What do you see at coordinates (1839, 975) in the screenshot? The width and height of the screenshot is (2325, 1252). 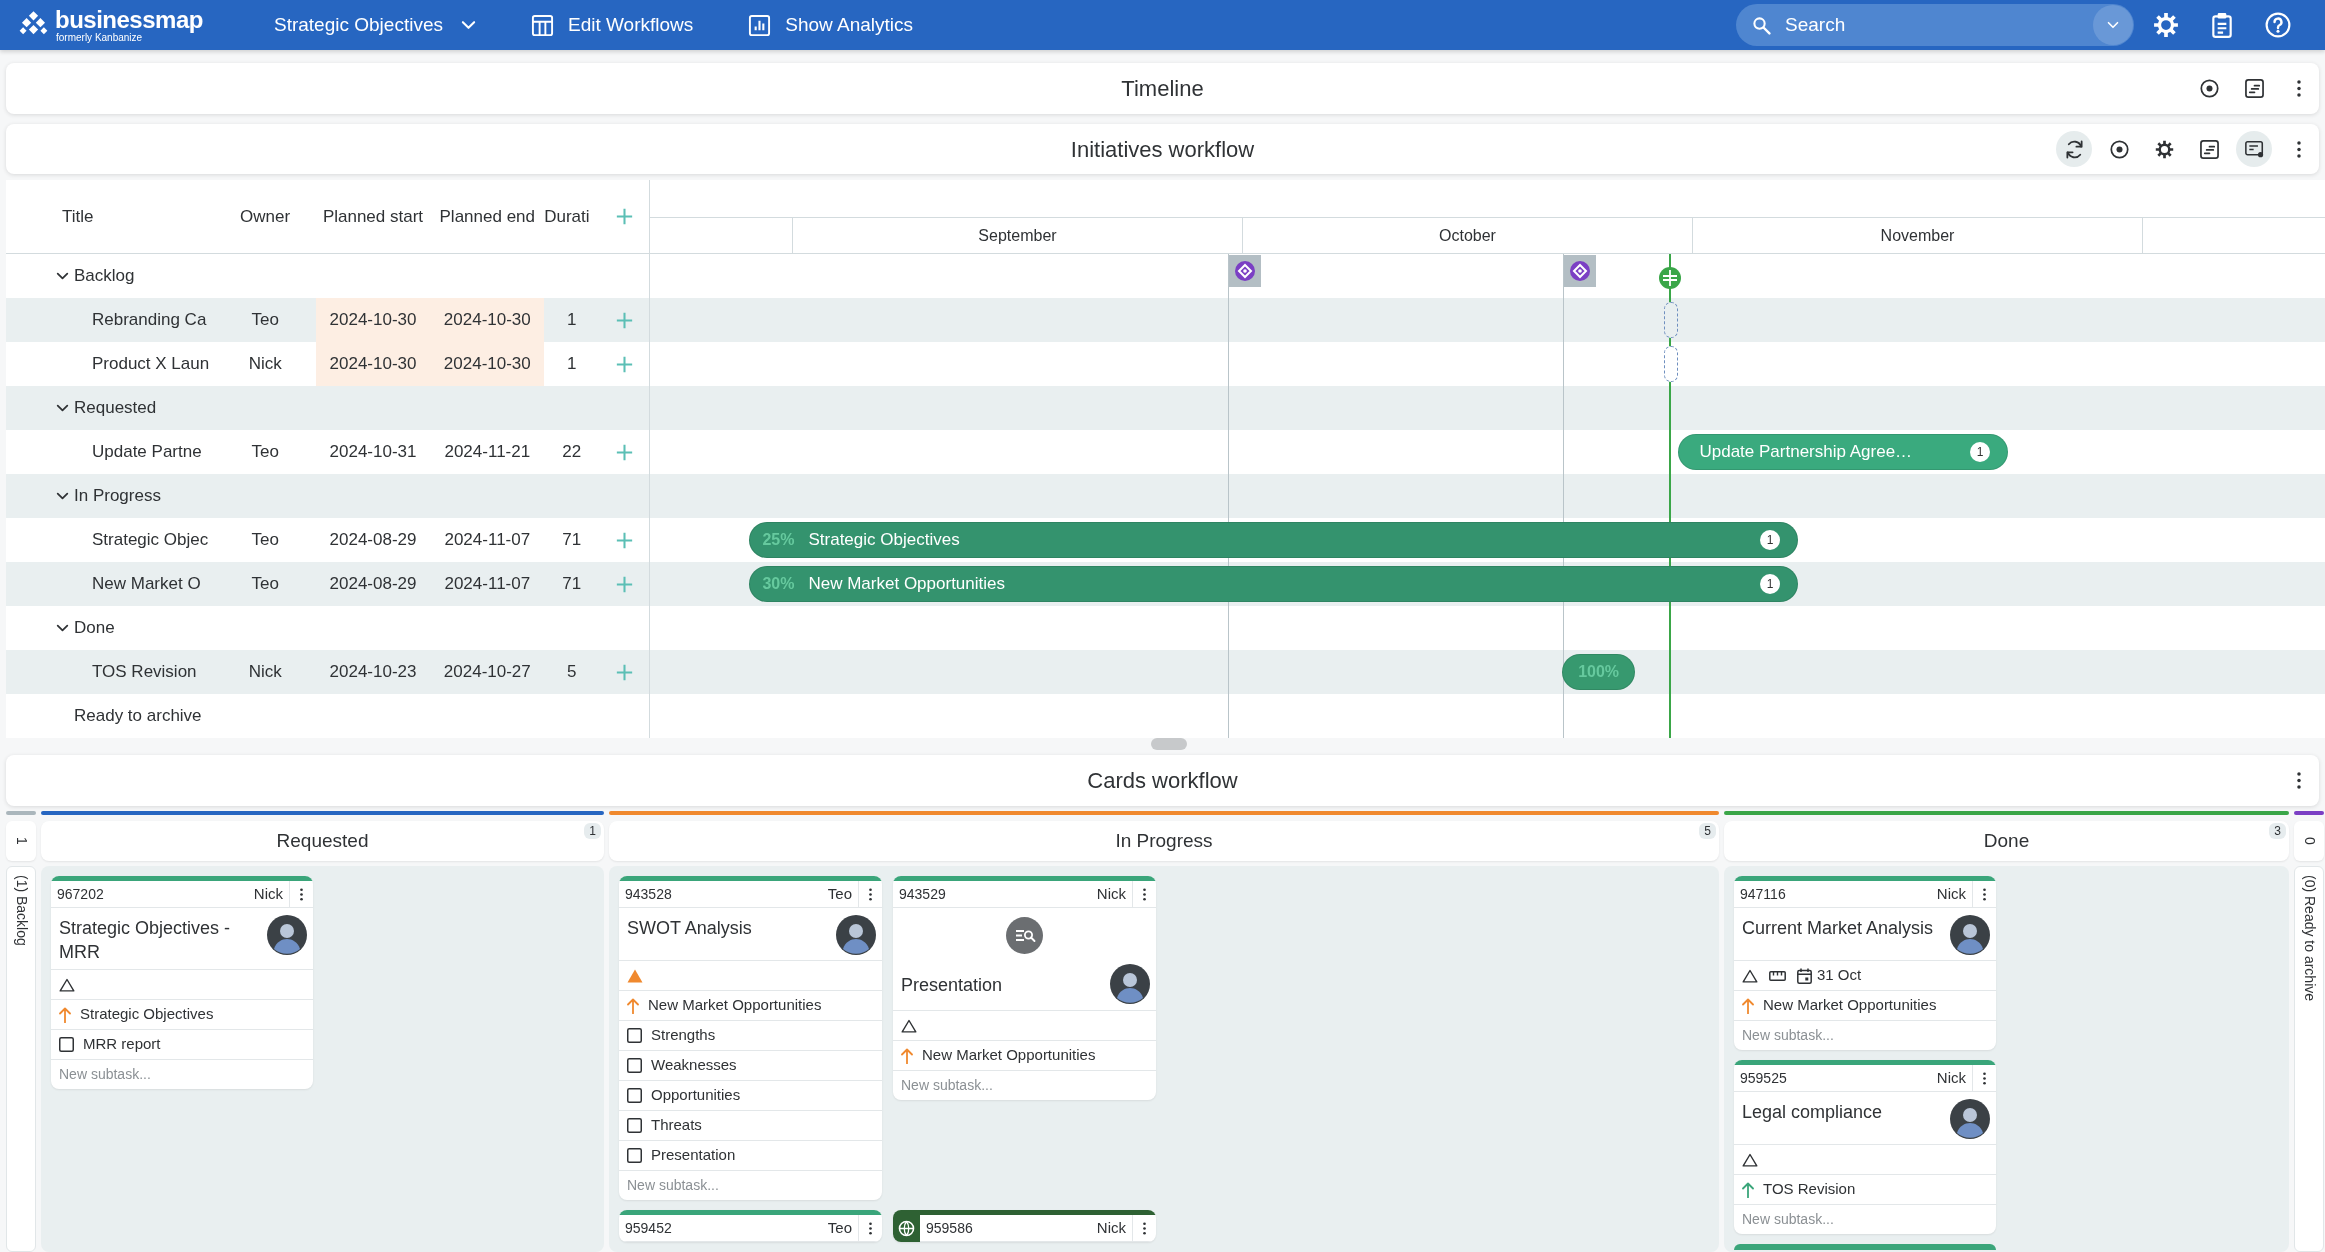 I see `due-date: 31 Oct` at bounding box center [1839, 975].